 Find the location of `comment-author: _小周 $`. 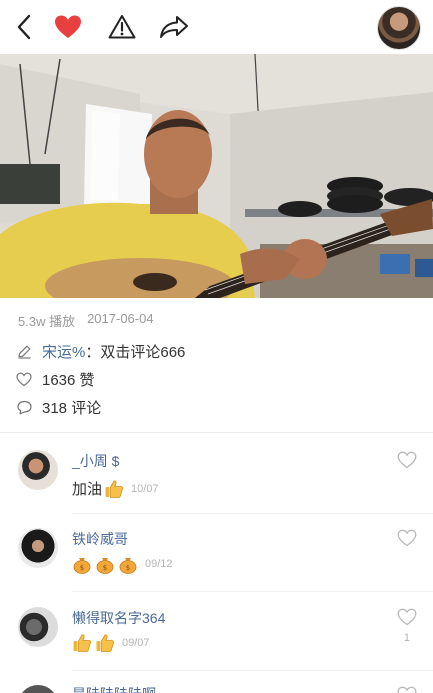

comment-author: _小周 $ is located at coordinates (95, 461).